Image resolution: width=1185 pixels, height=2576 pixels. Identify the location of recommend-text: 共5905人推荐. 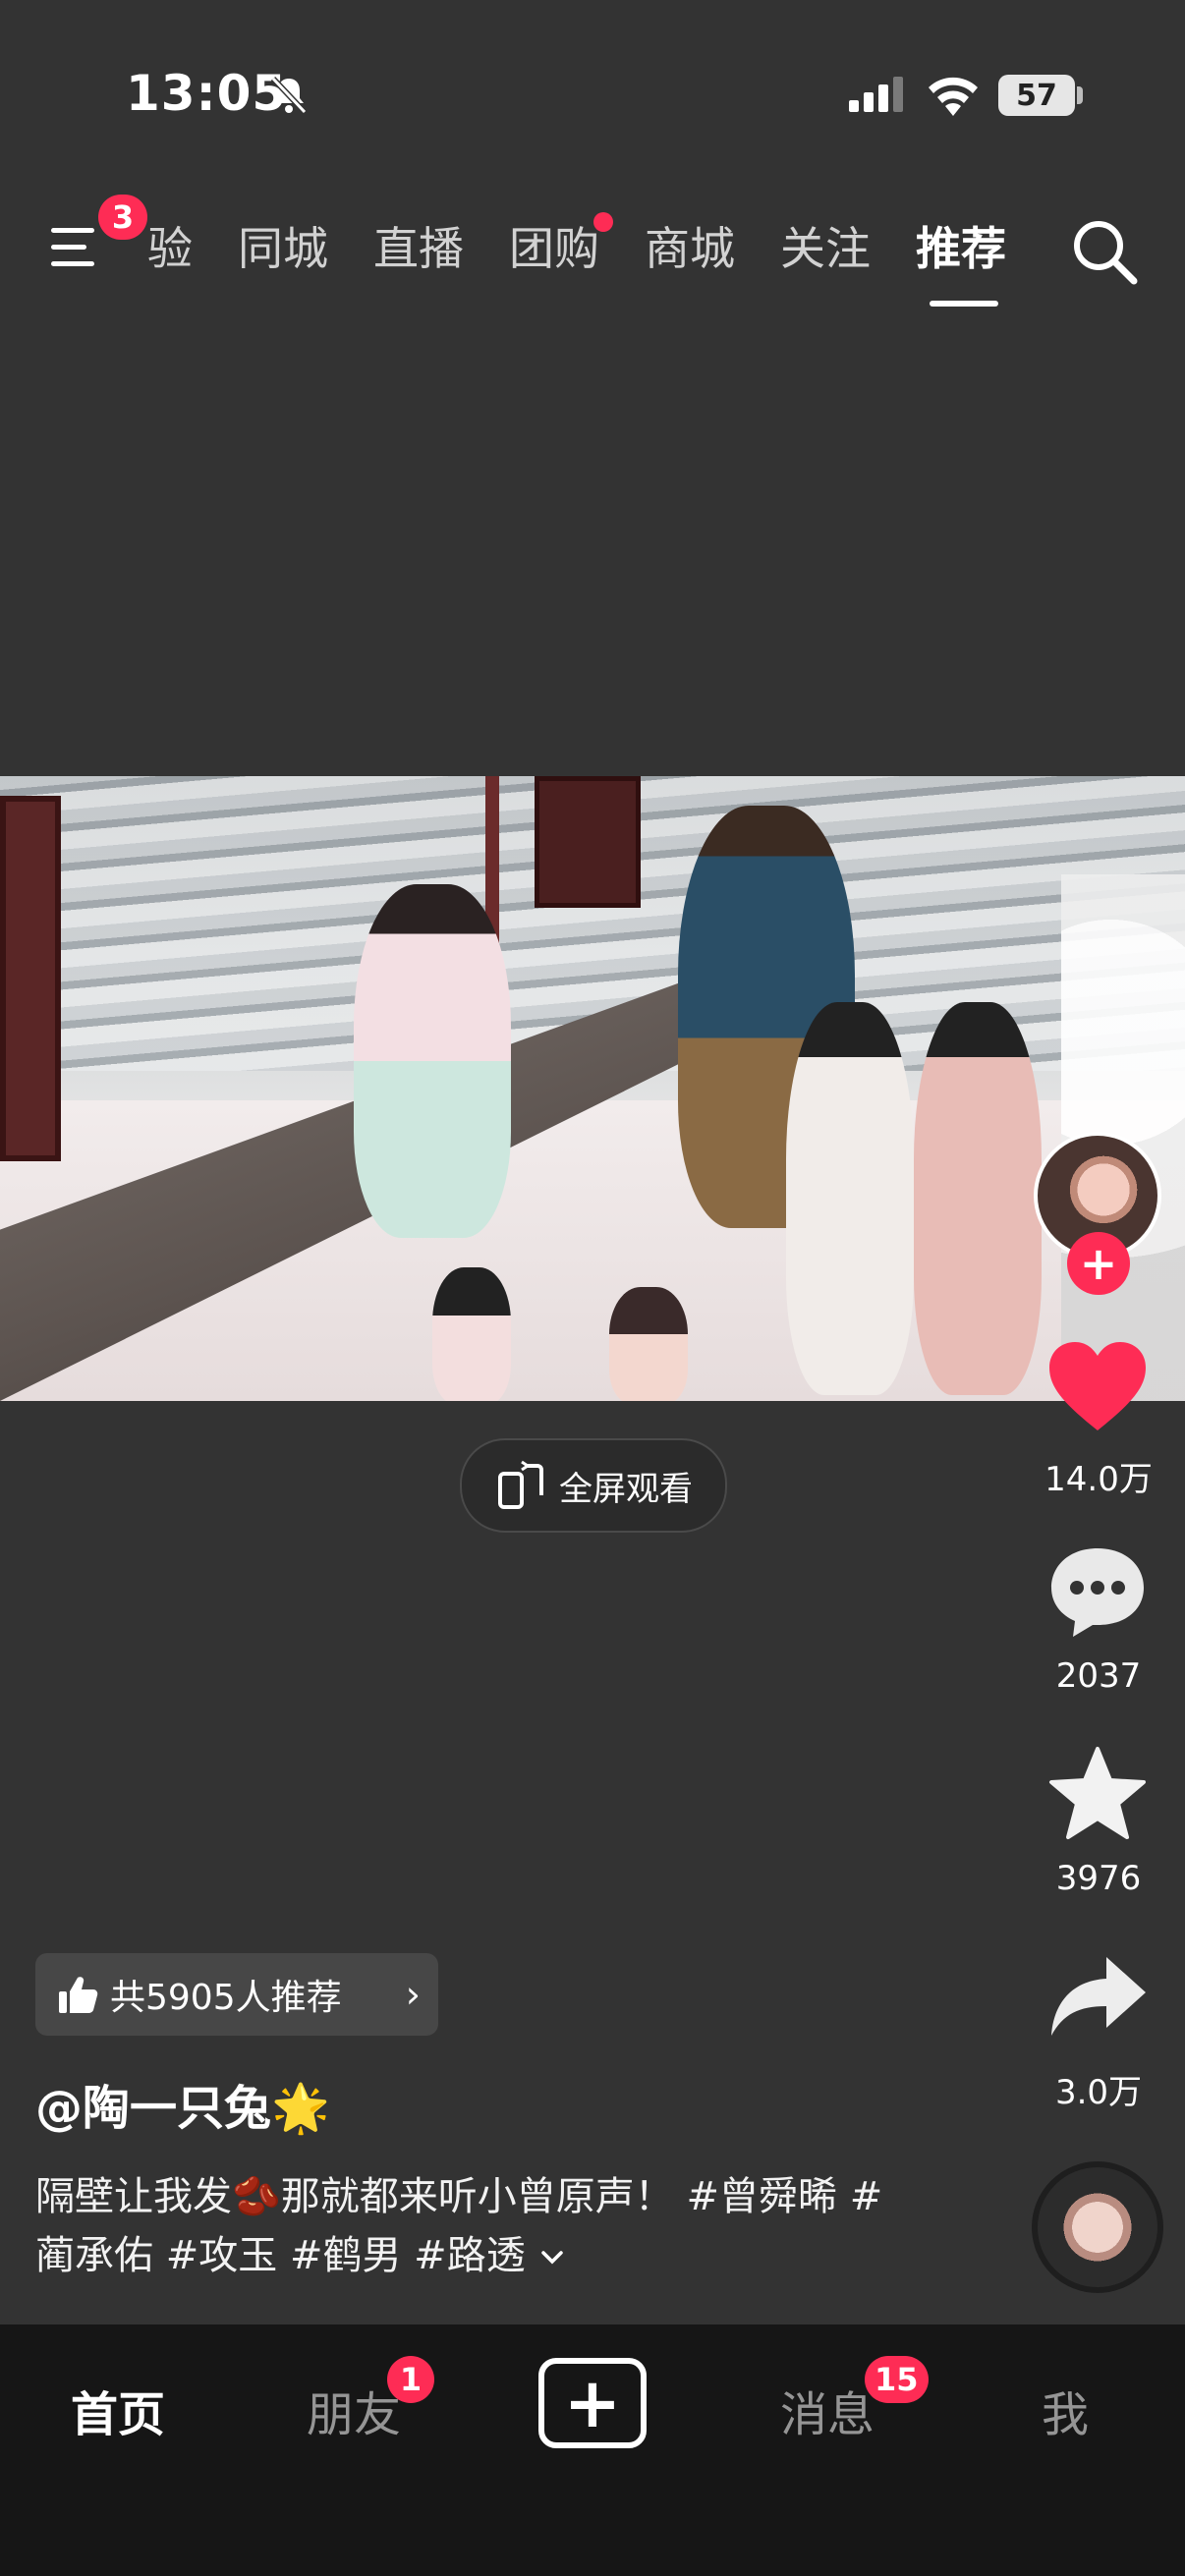
(226, 1998).